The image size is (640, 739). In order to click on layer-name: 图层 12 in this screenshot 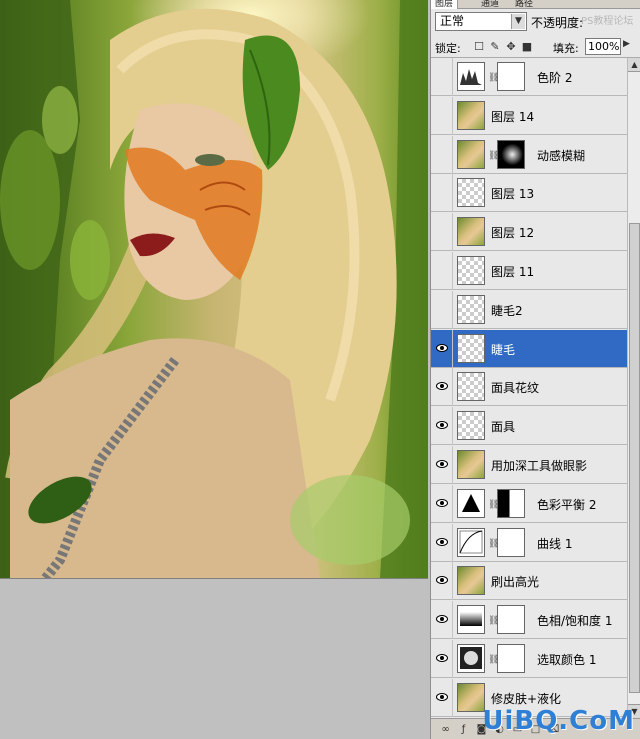, I will do `click(512, 232)`.